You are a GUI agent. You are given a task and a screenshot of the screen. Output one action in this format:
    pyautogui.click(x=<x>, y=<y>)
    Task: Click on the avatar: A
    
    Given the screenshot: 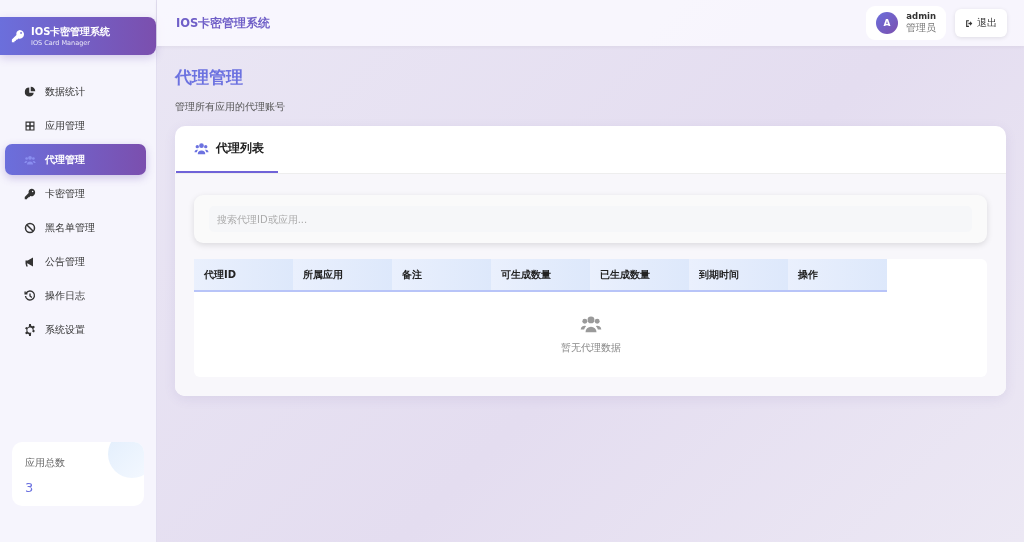 What is the action you would take?
    pyautogui.click(x=887, y=23)
    